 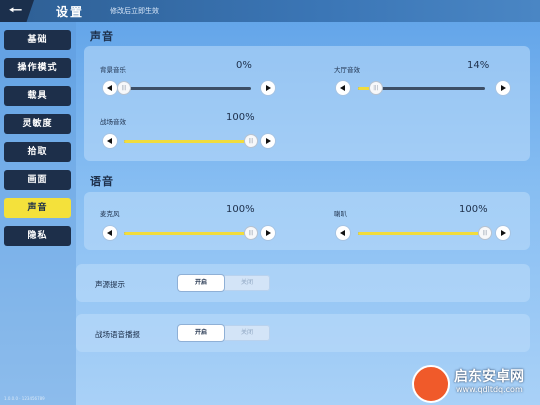 What do you see at coordinates (37, 124) in the screenshot?
I see `tab-sensitivity: 灵敏度` at bounding box center [37, 124].